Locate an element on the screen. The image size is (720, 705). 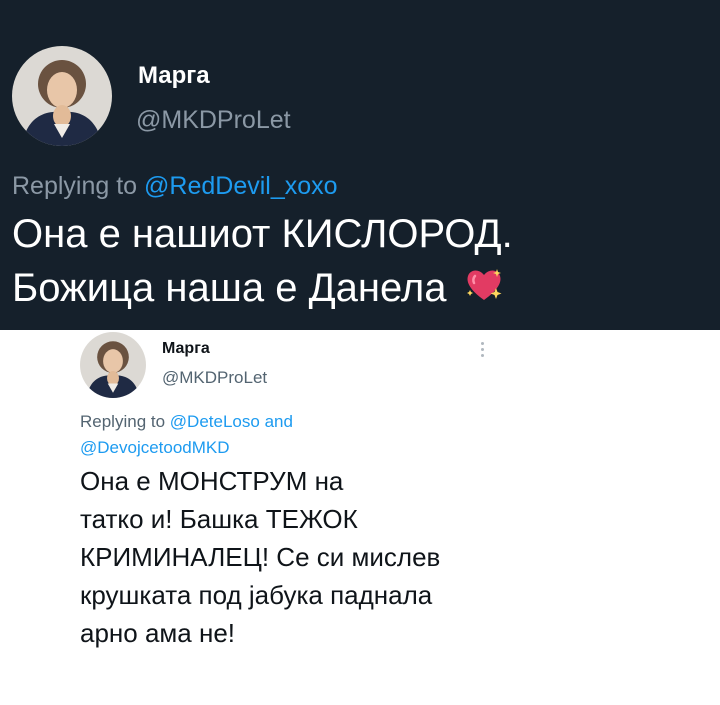
tweet-text-line: Божица наша е Данела is located at coordinates (258, 290).